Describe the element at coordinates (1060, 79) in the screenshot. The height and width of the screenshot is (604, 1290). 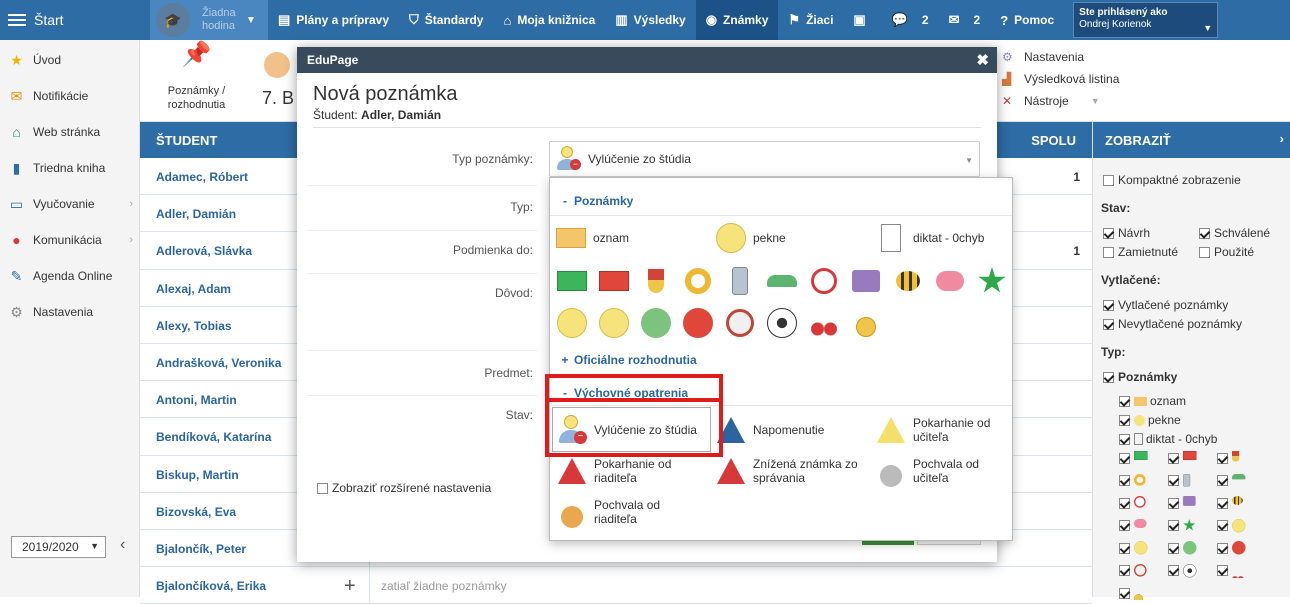
I see `results-sheet-link: ▟ Výsledková listina` at that location.